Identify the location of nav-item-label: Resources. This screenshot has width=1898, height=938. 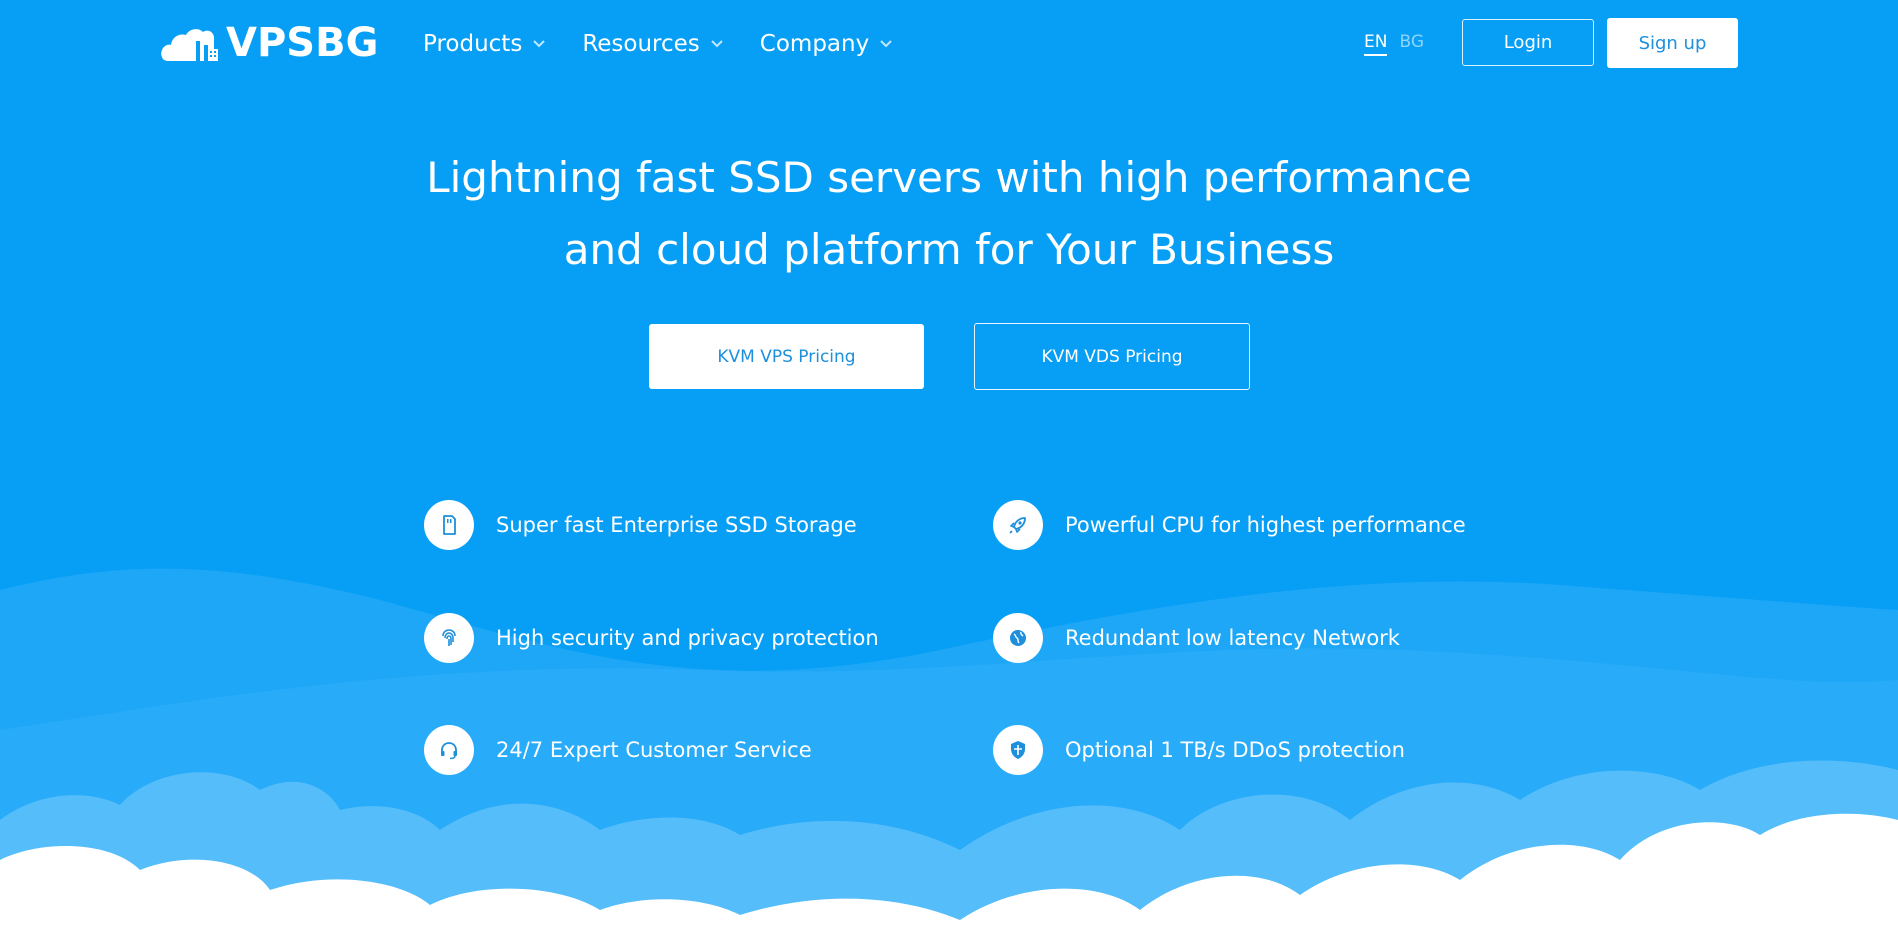
(641, 44).